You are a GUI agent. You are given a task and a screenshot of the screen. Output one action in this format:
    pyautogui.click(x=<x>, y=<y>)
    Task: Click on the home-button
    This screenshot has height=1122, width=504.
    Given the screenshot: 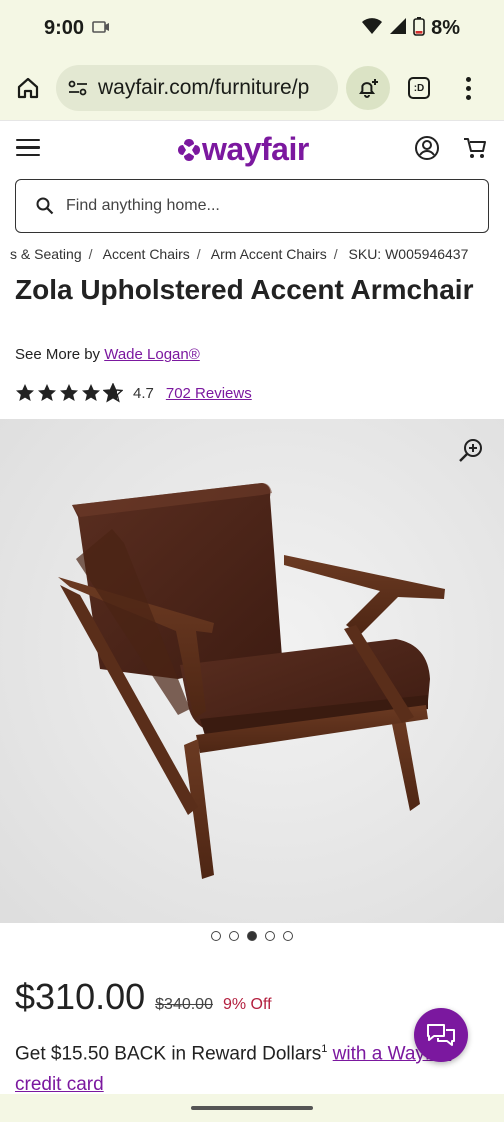 What is the action you would take?
    pyautogui.click(x=28, y=88)
    